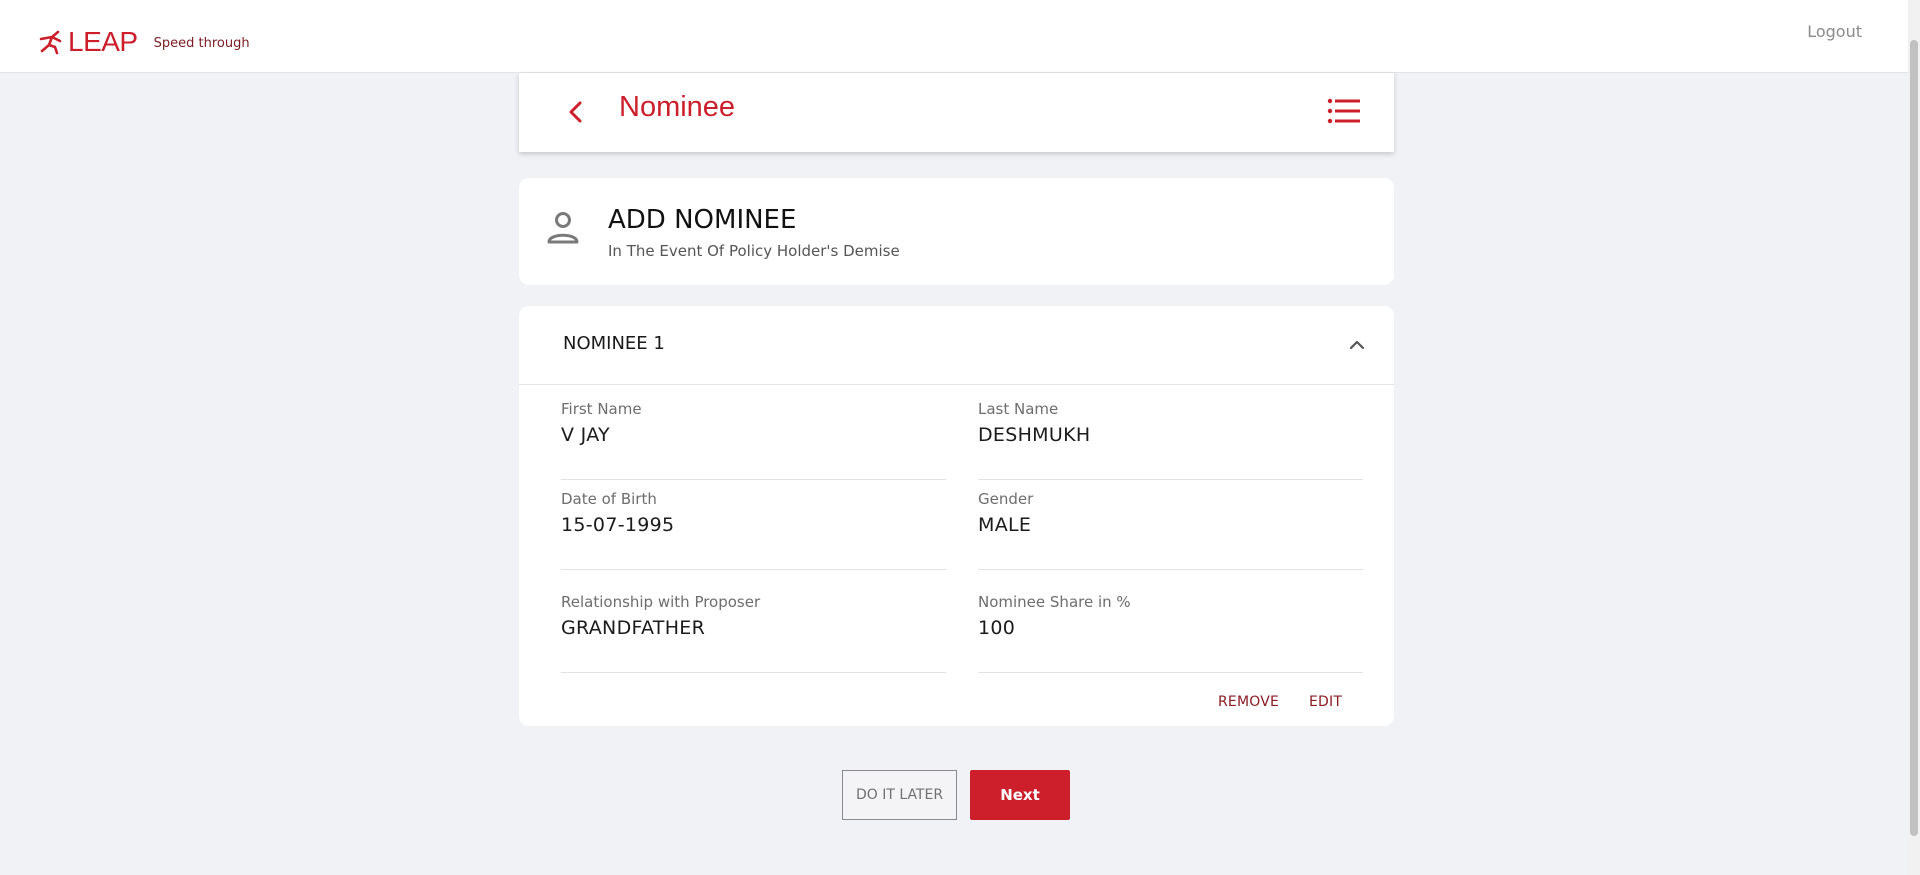 This screenshot has height=875, width=1920. What do you see at coordinates (1344, 111) in the screenshot?
I see `list-icon` at bounding box center [1344, 111].